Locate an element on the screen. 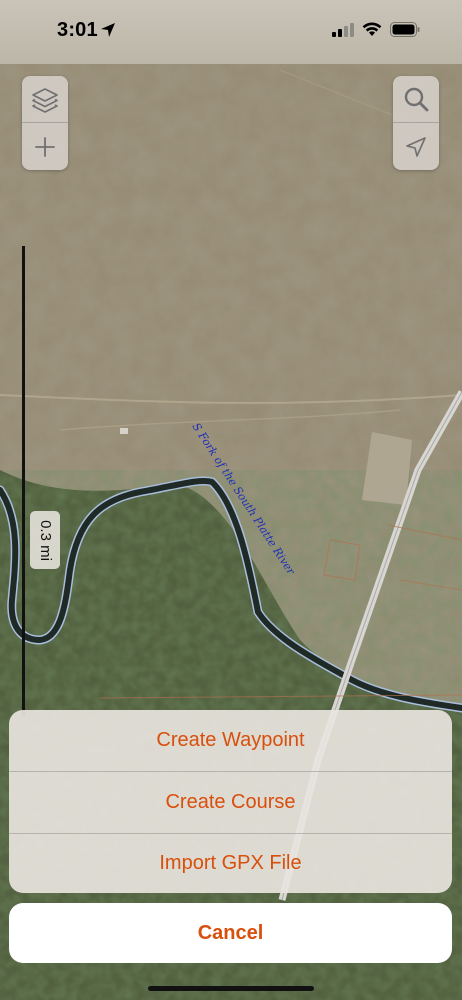  status-time: 3:01 is located at coordinates (77, 30).